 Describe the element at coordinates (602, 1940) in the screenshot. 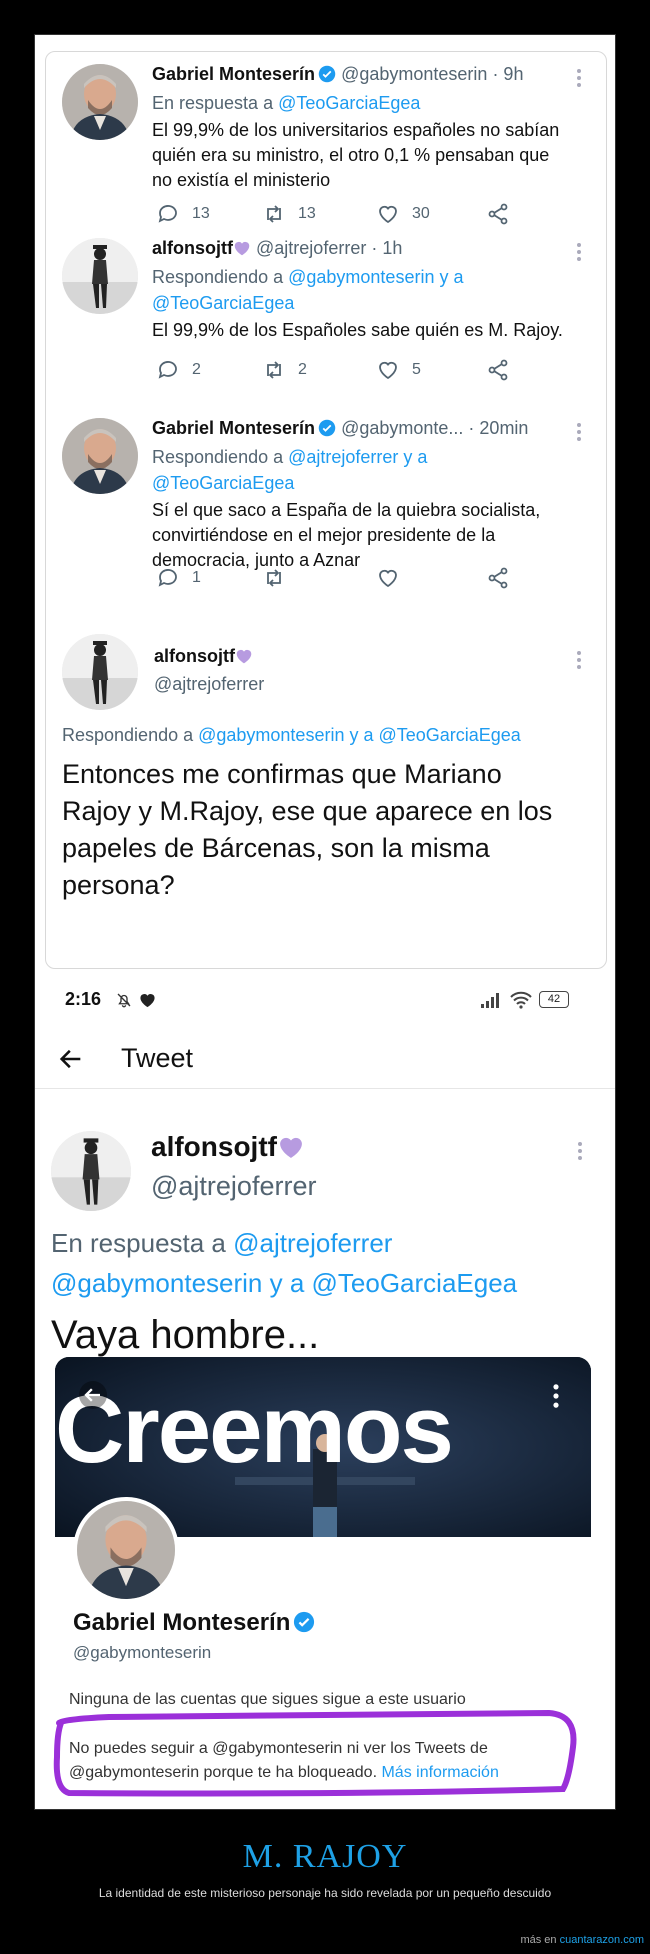

I see `source-link: cuantarazon.com` at that location.